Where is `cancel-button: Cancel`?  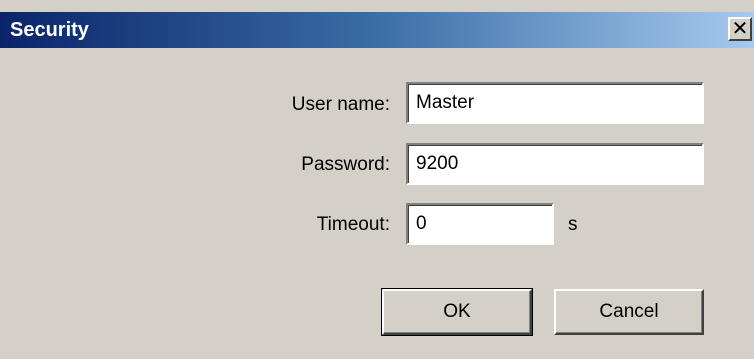 cancel-button: Cancel is located at coordinates (629, 312).